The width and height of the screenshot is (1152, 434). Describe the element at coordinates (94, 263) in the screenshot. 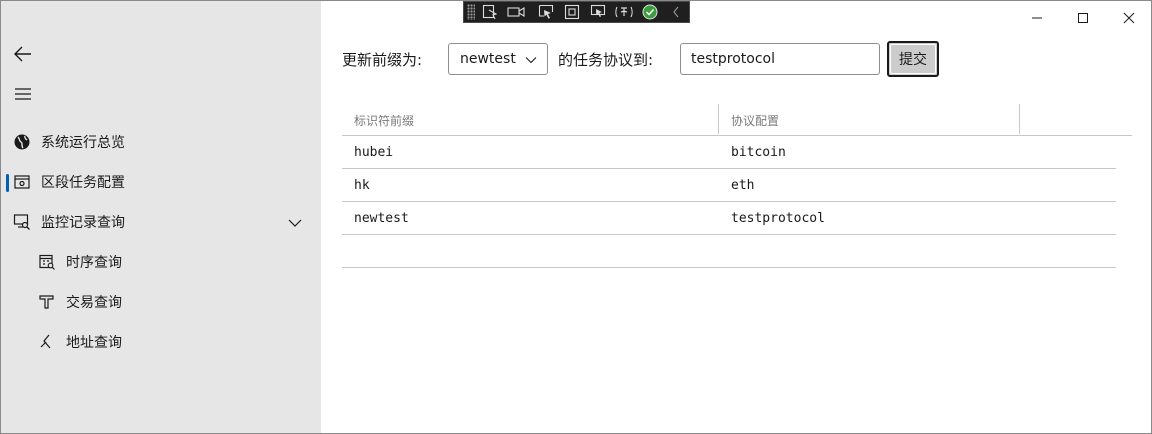

I see `sidebar-item-label: 时序查询` at that location.